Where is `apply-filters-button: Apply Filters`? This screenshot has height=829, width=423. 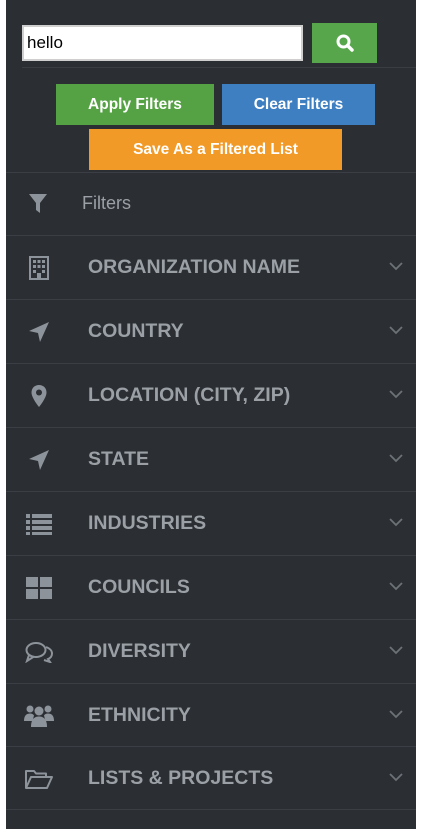
apply-filters-button: Apply Filters is located at coordinates (135, 104).